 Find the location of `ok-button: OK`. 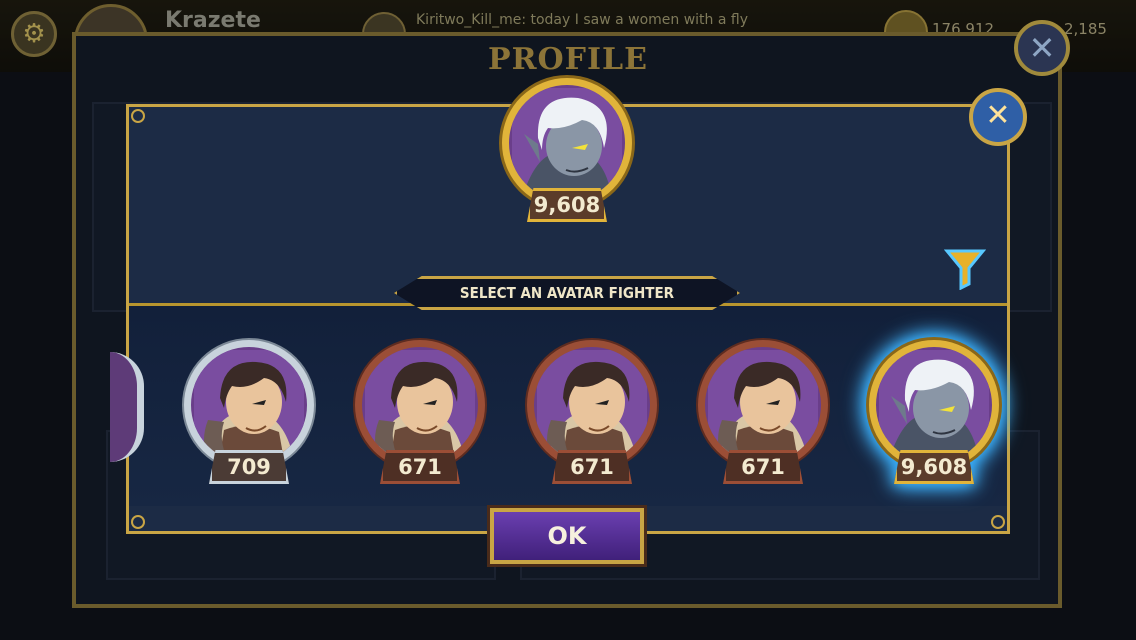

ok-button: OK is located at coordinates (567, 536).